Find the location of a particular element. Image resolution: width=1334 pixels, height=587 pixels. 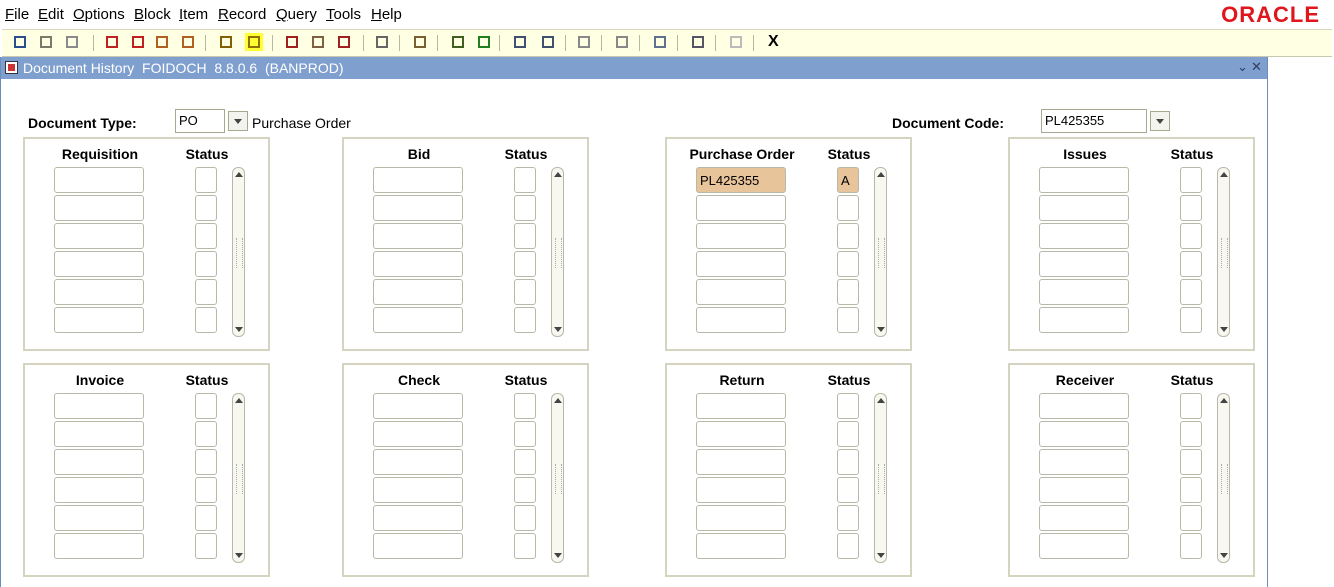

menu-query: Query is located at coordinates (296, 14).